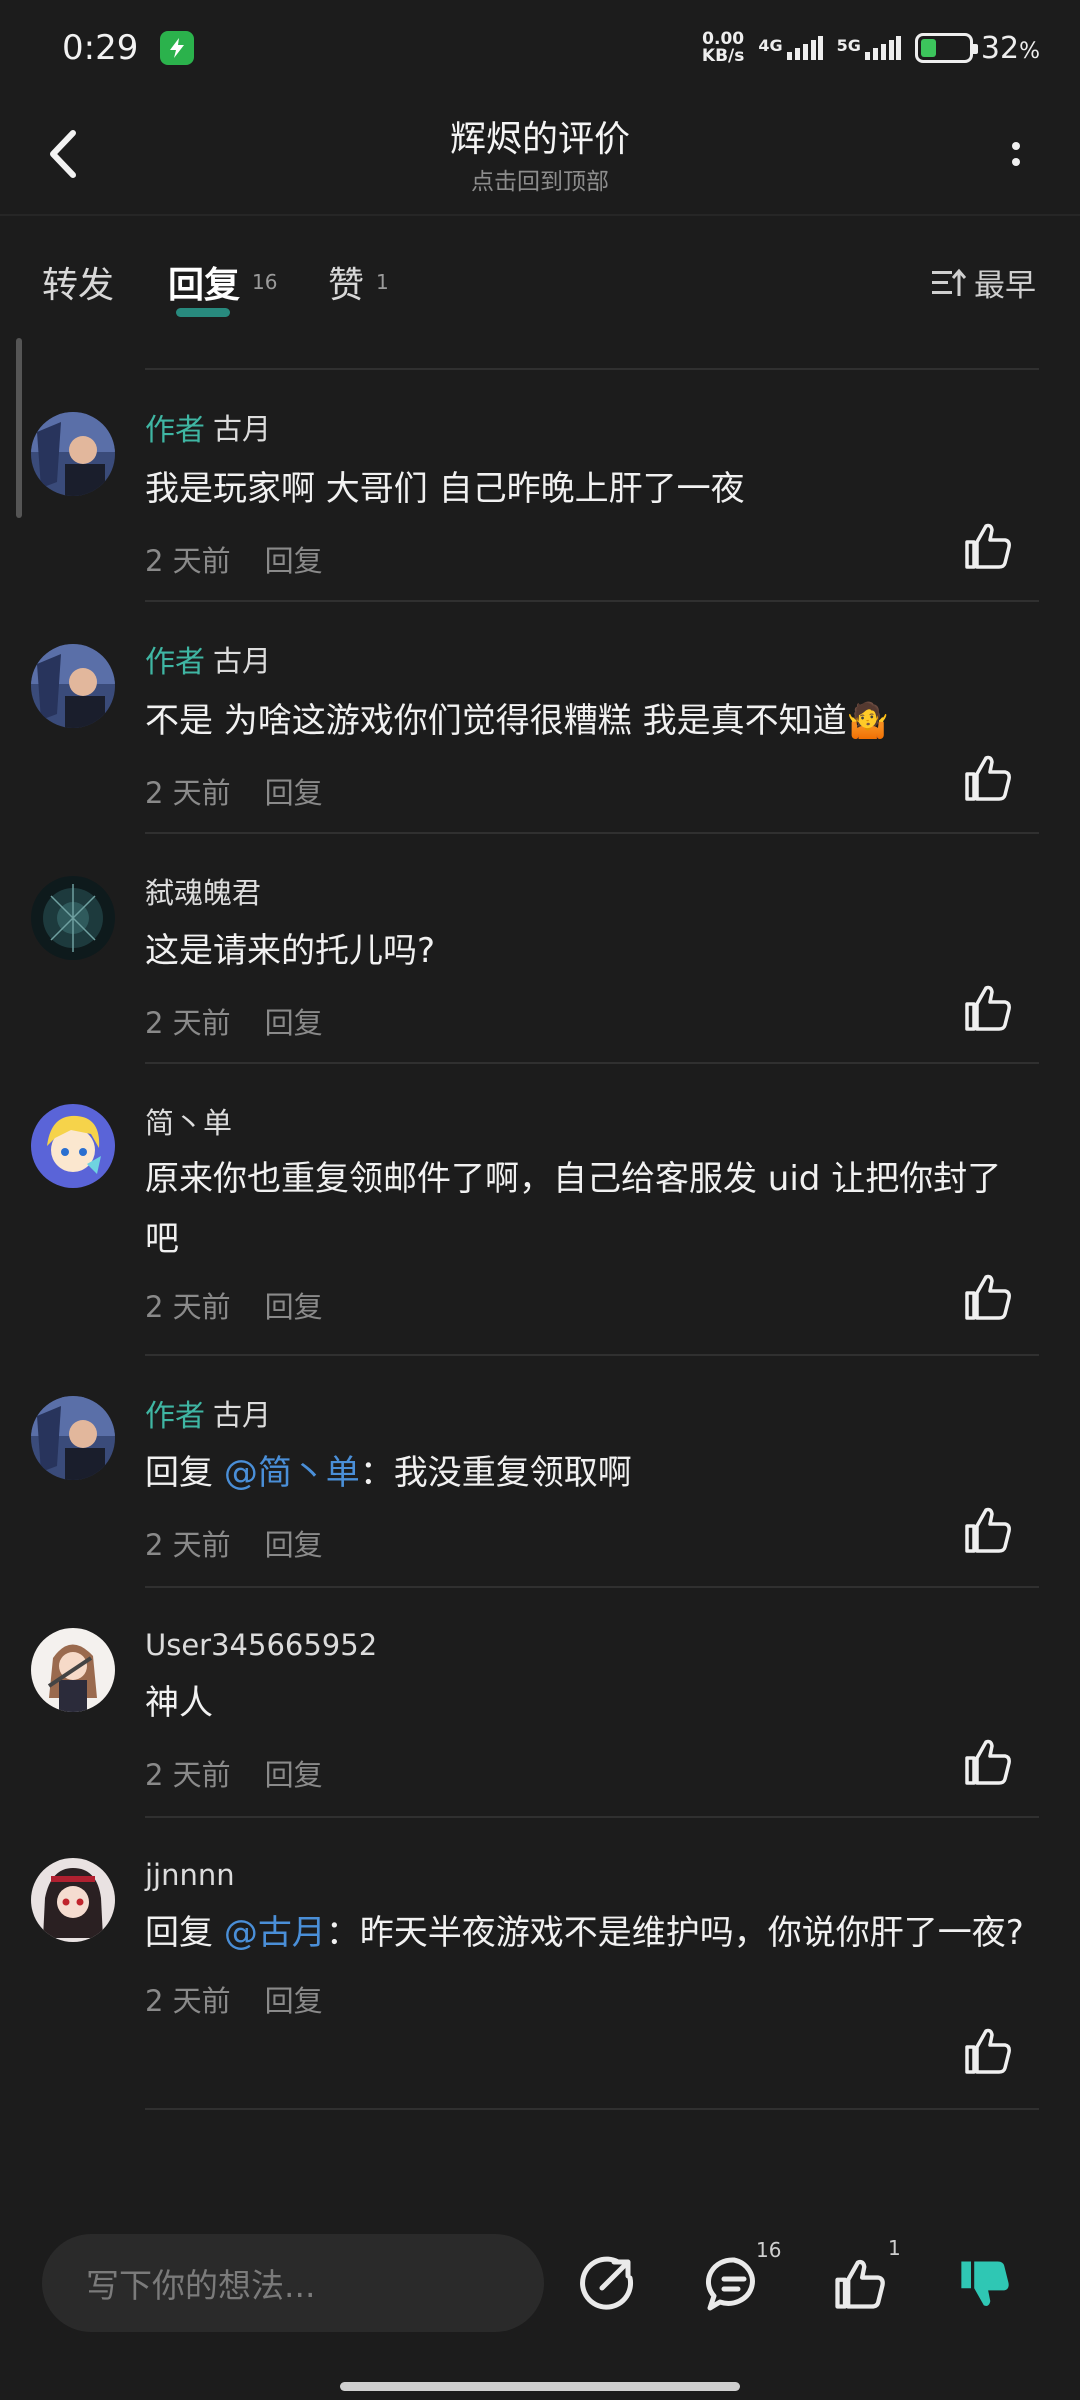 This screenshot has height=2400, width=1080. I want to click on more-button, so click(1016, 154).